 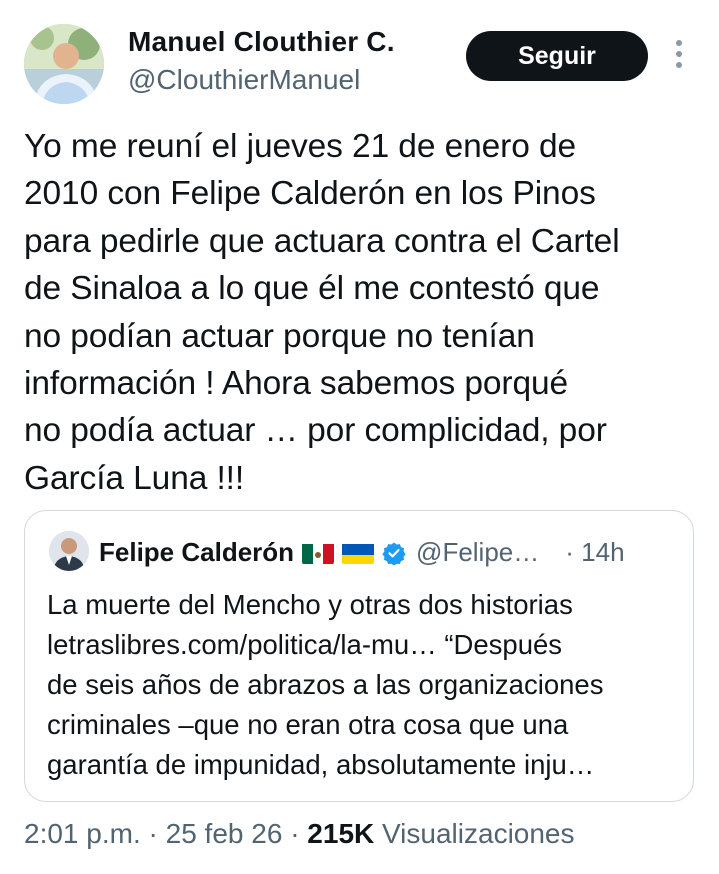 What do you see at coordinates (358, 553) in the screenshot?
I see `ukraine-flag-icon` at bounding box center [358, 553].